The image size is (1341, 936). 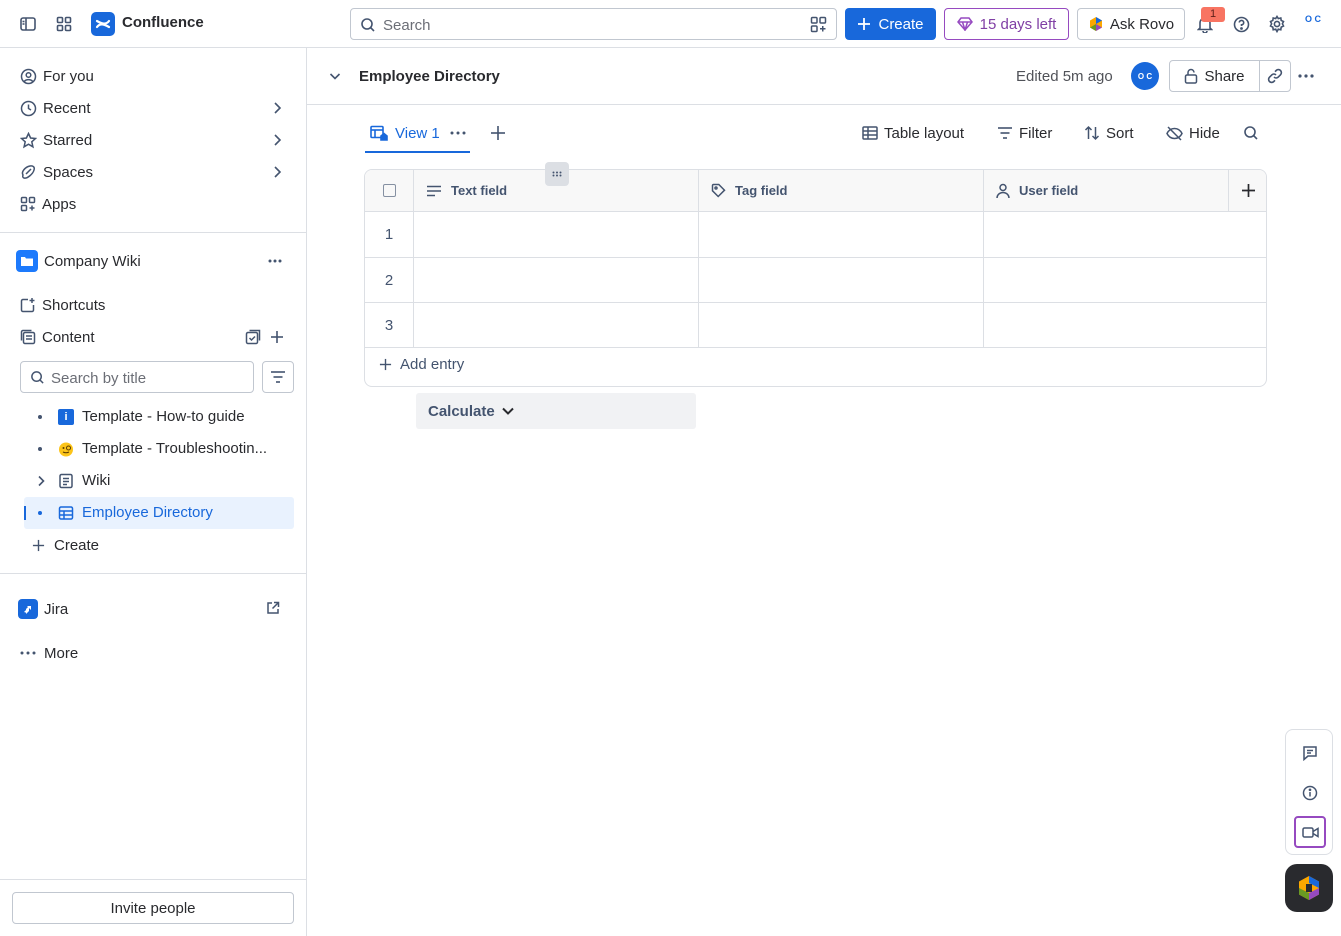 I want to click on sidebar-item-for-you: For you, so click(x=155, y=76).